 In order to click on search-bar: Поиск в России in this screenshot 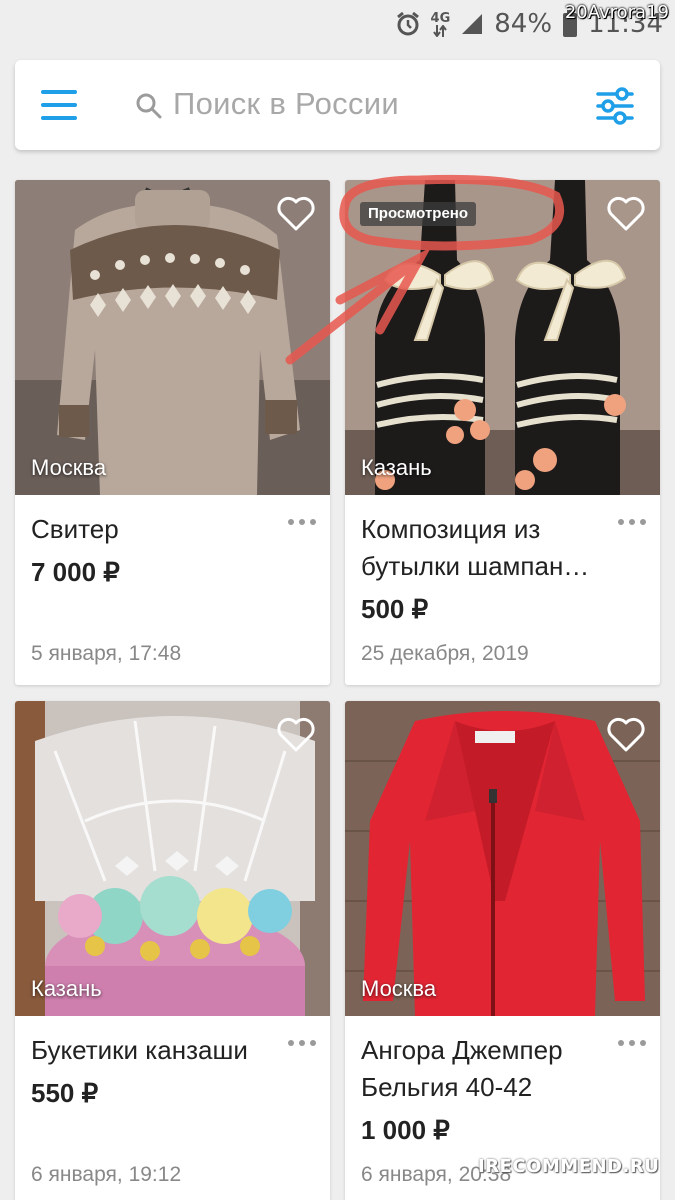, I will do `click(337, 105)`.